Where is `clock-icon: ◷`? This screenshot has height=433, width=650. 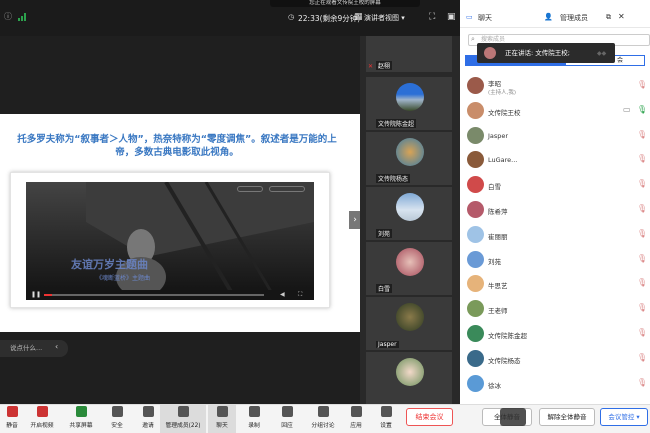
clock-icon: ◷ is located at coordinates (291, 17).